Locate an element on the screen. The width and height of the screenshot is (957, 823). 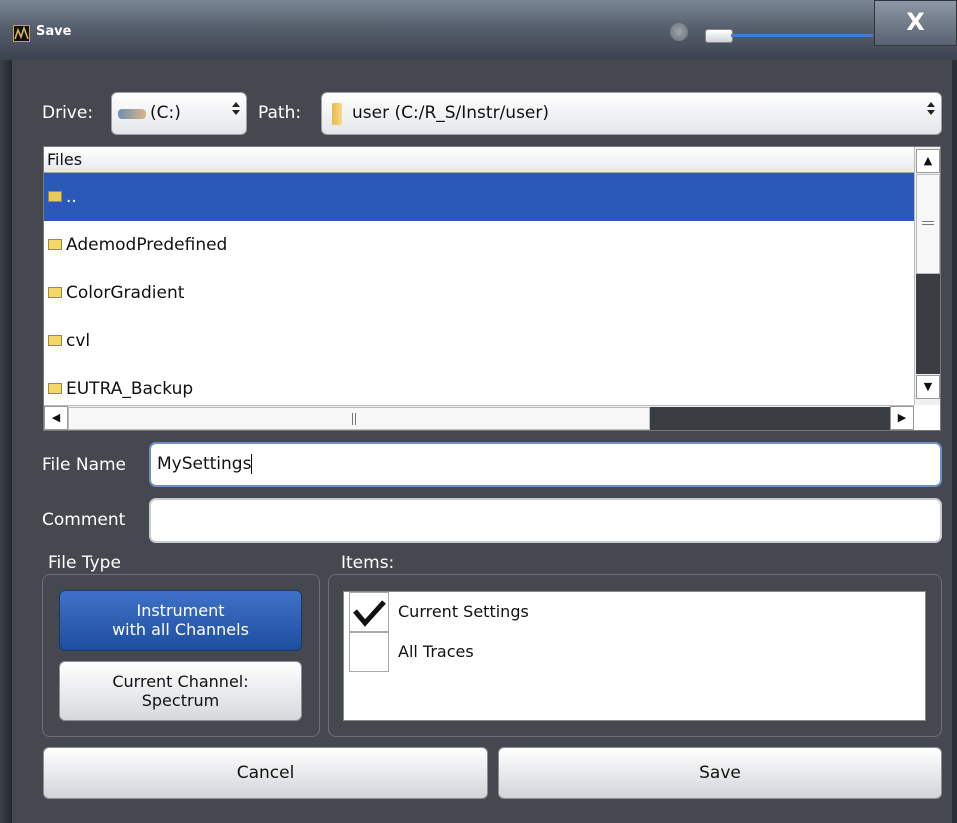
path-label: Path: is located at coordinates (280, 113).